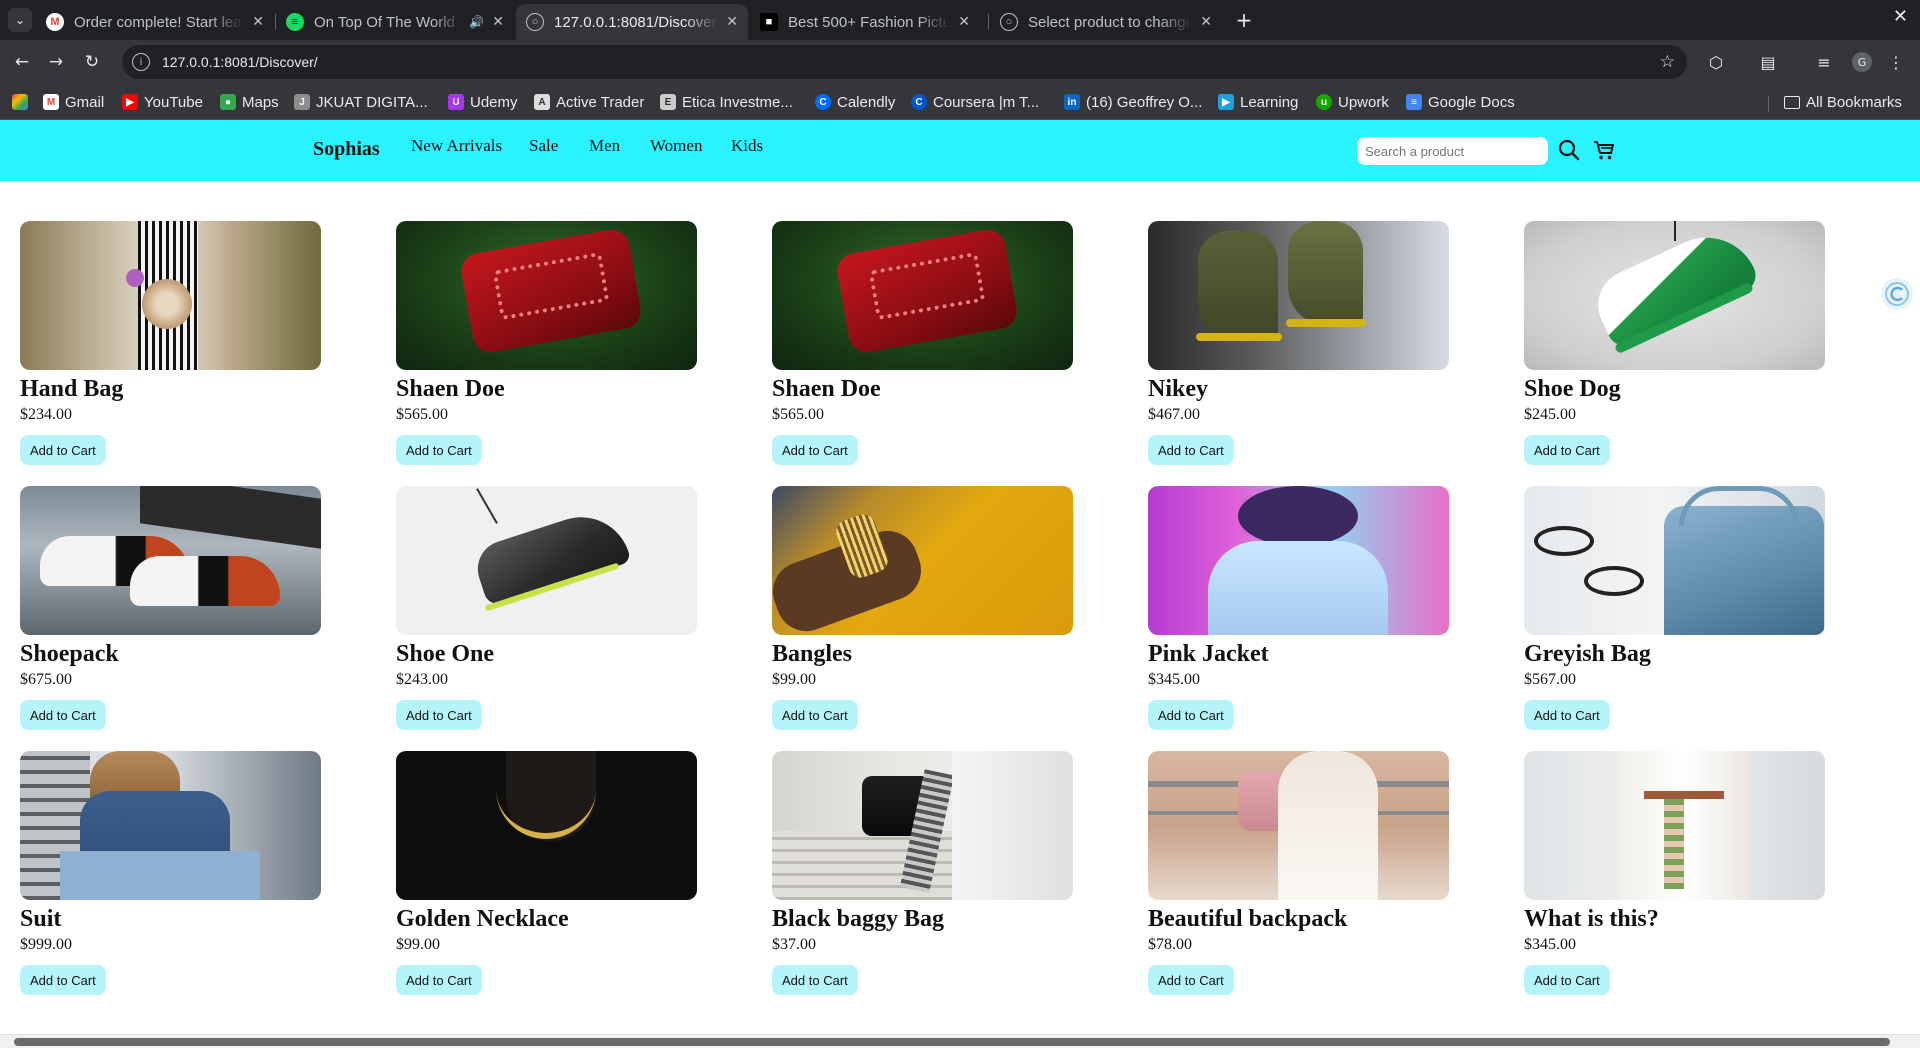 Image resolution: width=1920 pixels, height=1048 pixels. I want to click on extensions-icon: ⬡, so click(1716, 62).